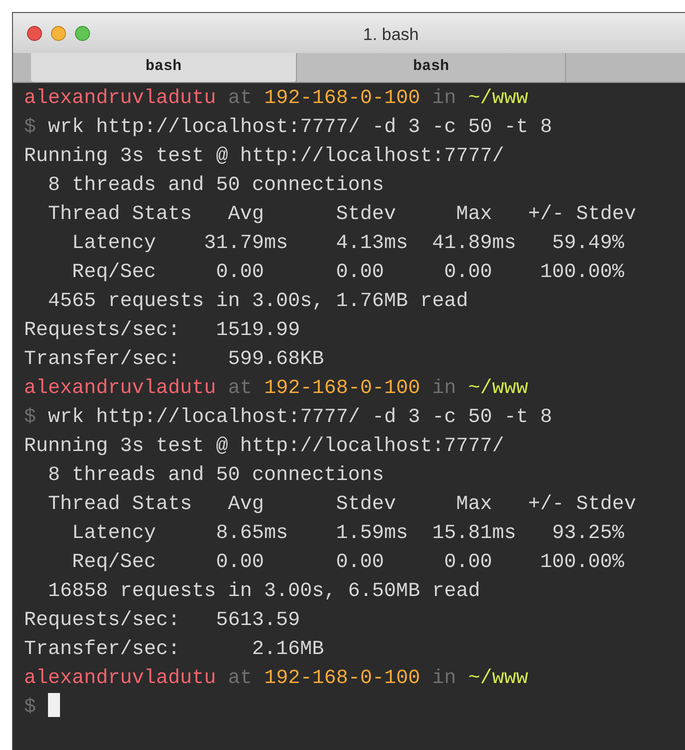 This screenshot has height=750, width=685. I want to click on output-line: Requests/sec: 5613.59, so click(162, 620).